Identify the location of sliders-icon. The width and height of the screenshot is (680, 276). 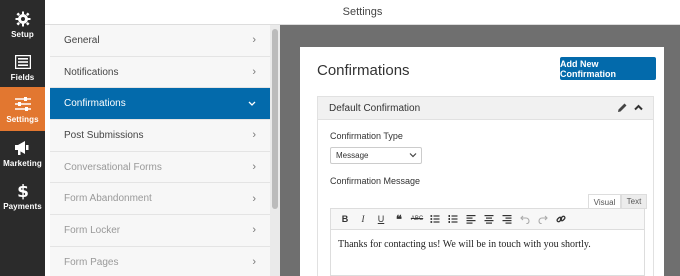
(23, 104).